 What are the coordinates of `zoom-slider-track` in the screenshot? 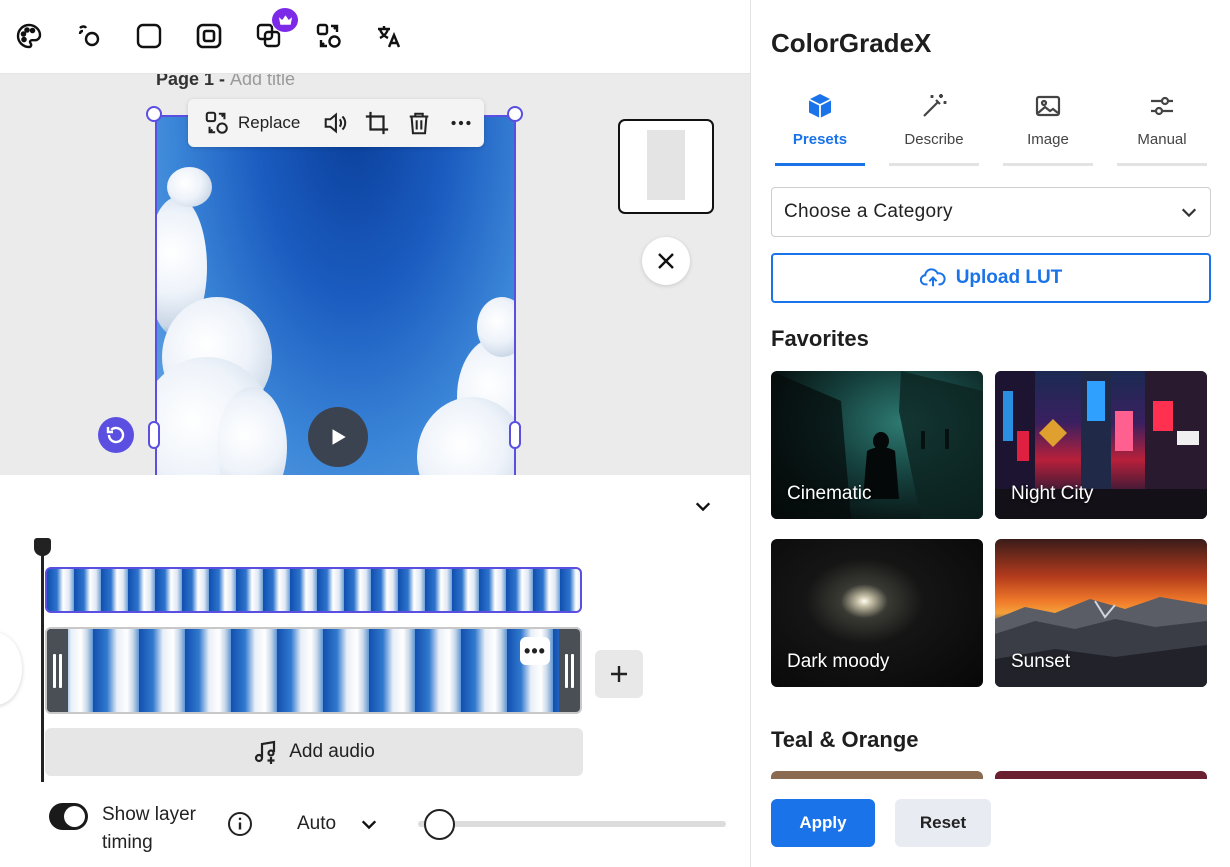 It's located at (572, 824).